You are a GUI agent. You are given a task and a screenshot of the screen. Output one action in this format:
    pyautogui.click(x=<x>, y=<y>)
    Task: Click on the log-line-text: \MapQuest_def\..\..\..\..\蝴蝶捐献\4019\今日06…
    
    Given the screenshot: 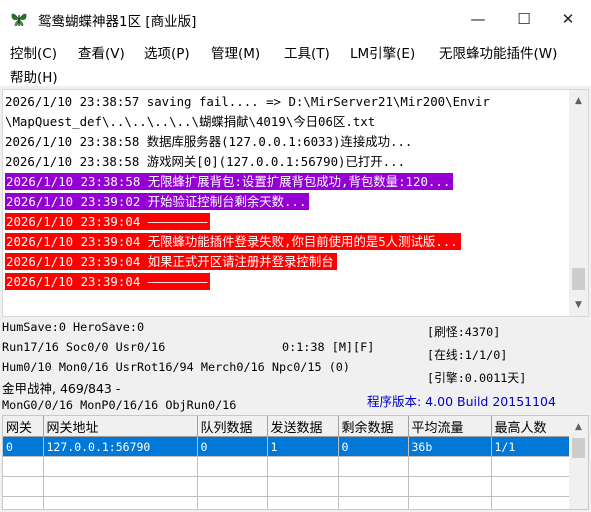 What is the action you would take?
    pyautogui.click(x=190, y=121)
    